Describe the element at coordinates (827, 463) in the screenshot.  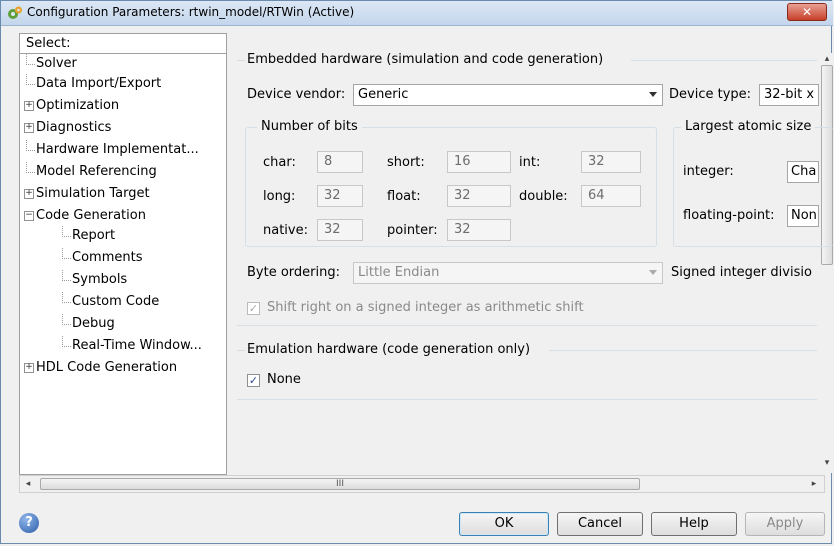
I see `scroll-down-icon: ▾` at that location.